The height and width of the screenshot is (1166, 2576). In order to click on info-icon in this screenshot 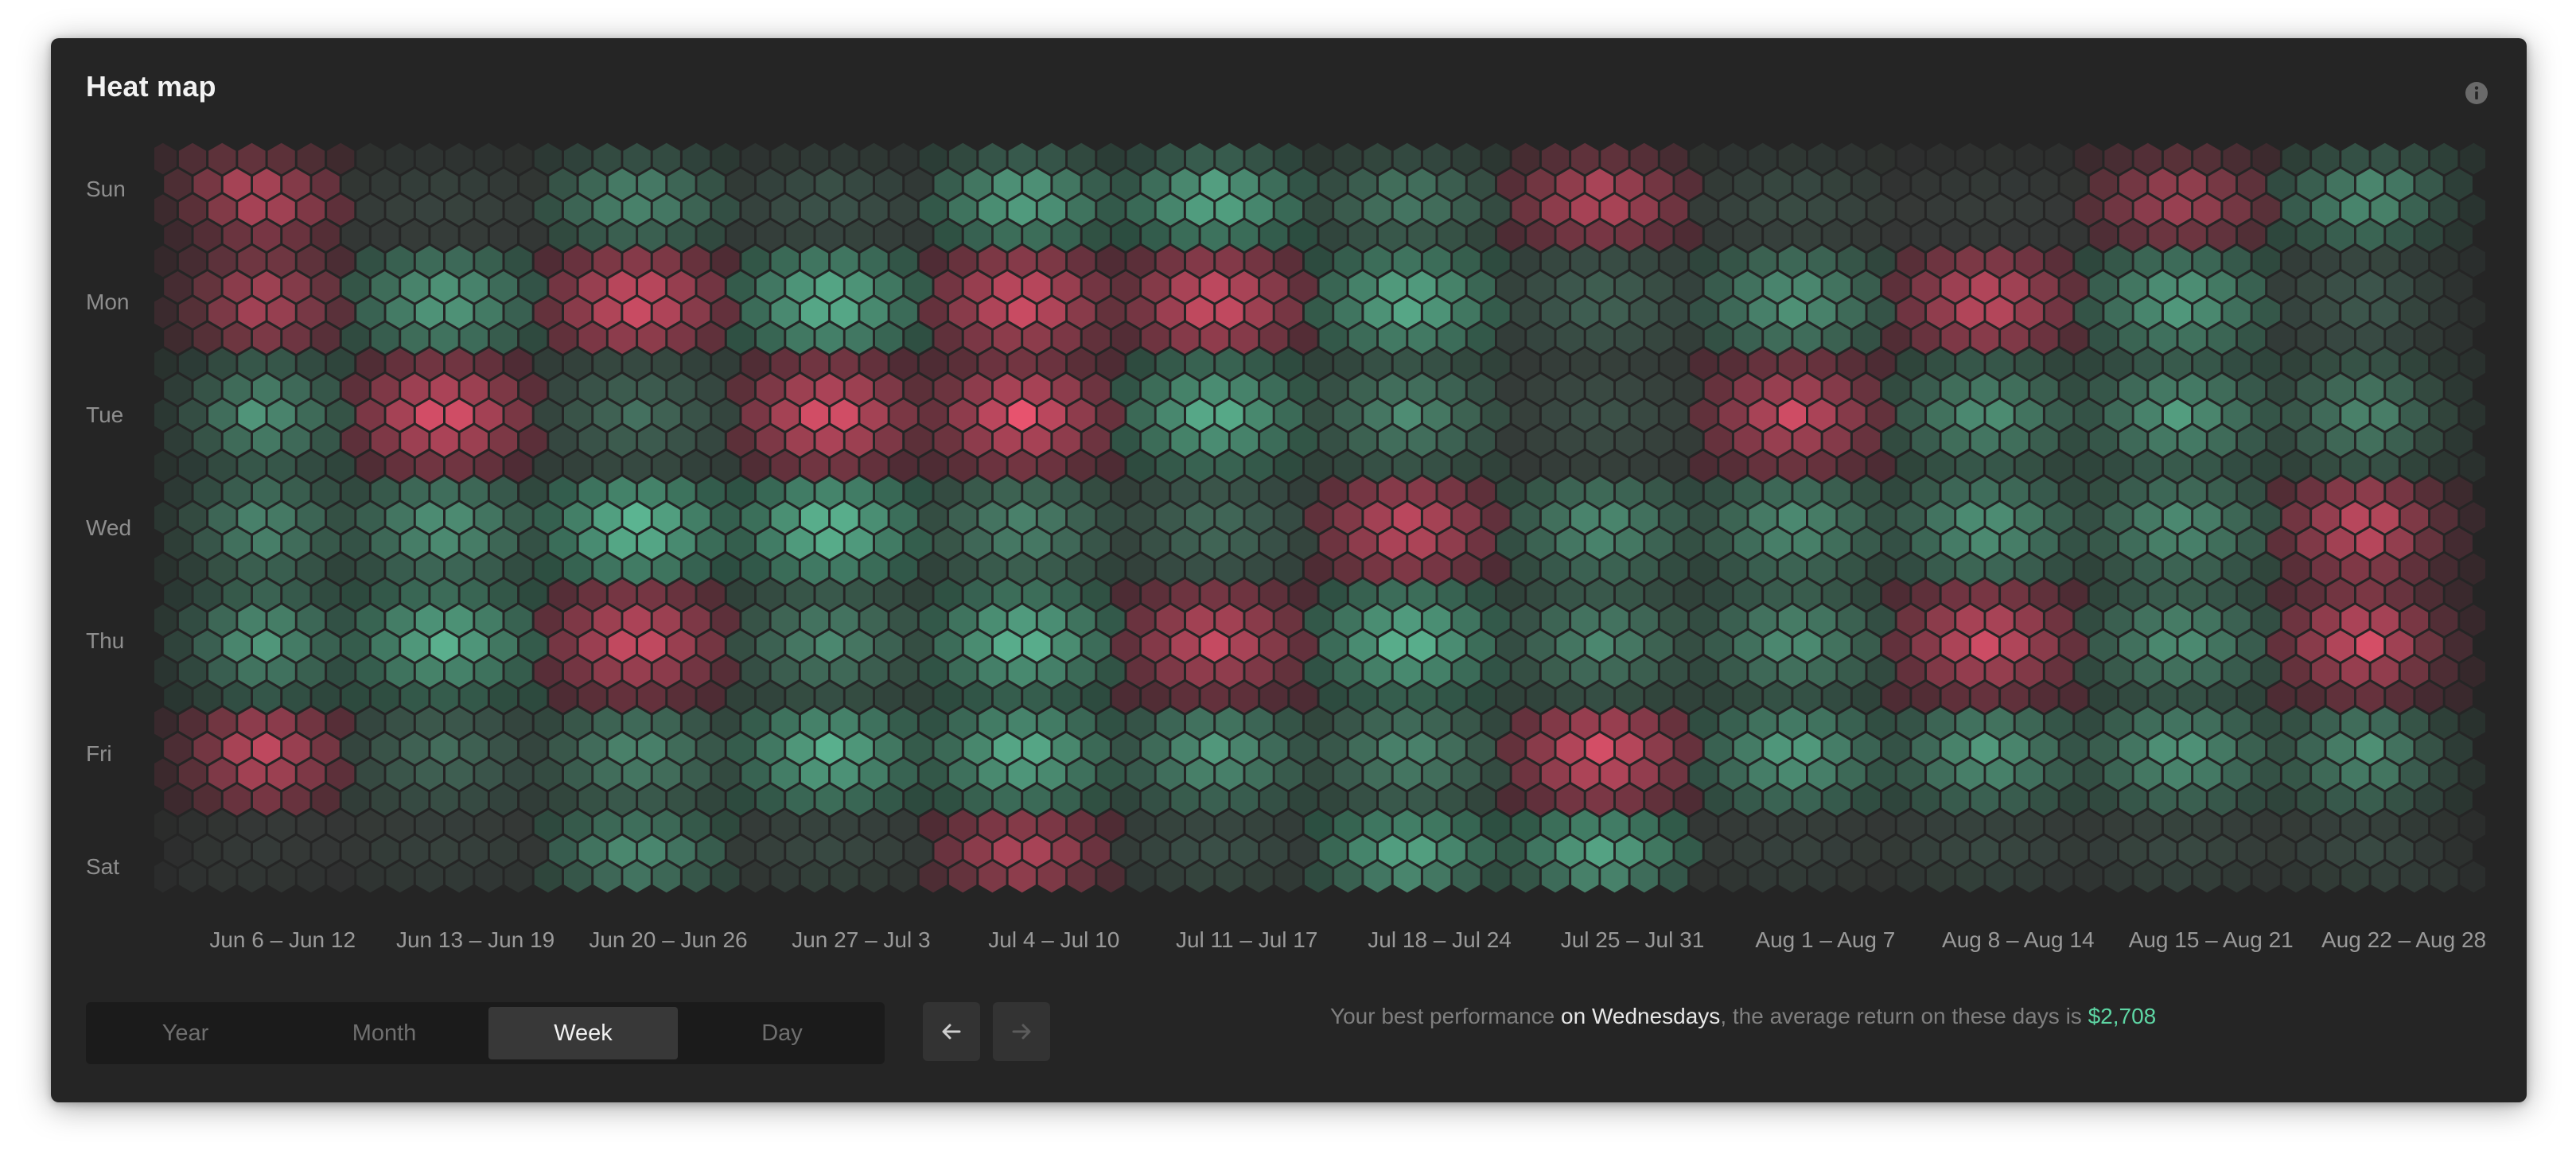, I will do `click(2477, 93)`.